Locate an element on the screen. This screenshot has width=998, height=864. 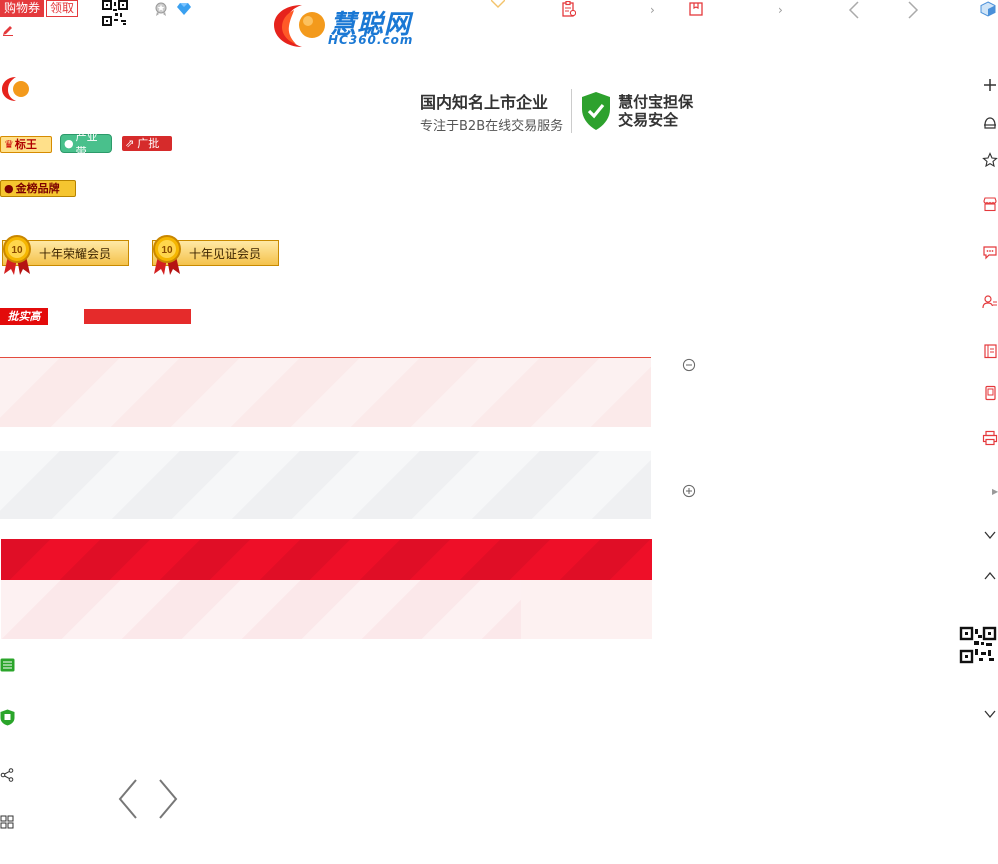
next-arrow-icon is located at coordinates (913, 10).